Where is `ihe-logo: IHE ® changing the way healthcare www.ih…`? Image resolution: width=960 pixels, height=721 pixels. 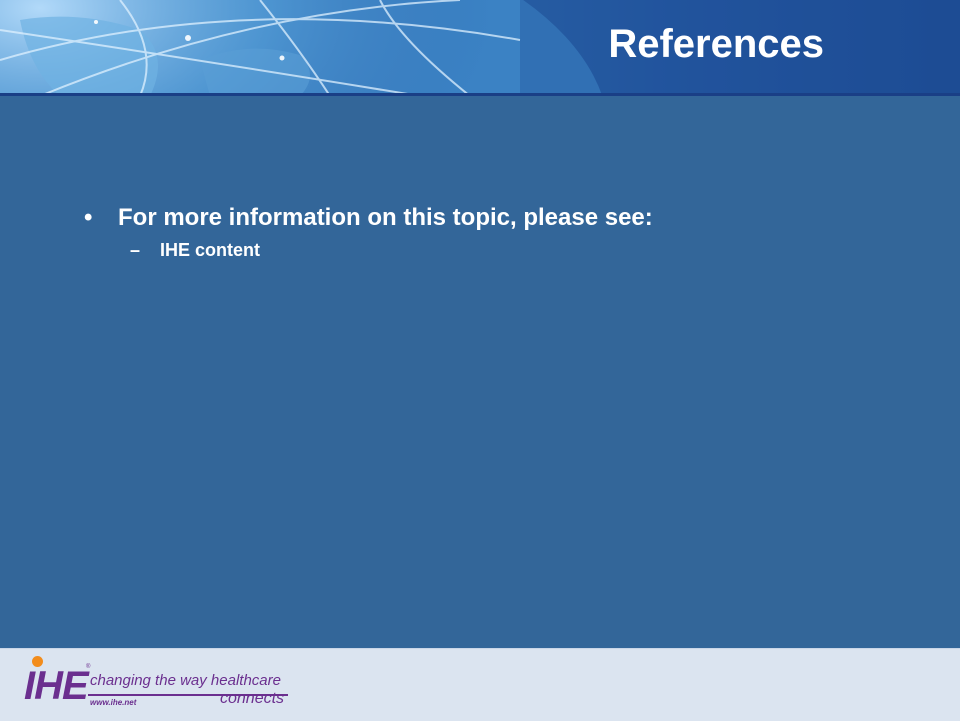
ihe-logo: IHE ® changing the way healthcare www.ih… is located at coordinates (162, 684).